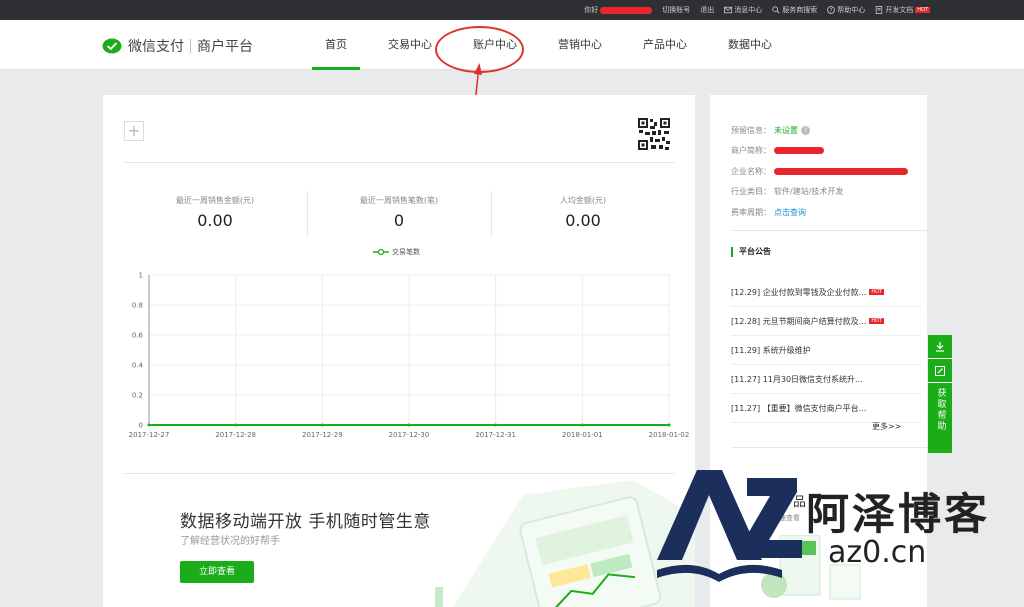 The image size is (1024, 607). What do you see at coordinates (707, 10) in the screenshot?
I see `logout-link: 退出` at bounding box center [707, 10].